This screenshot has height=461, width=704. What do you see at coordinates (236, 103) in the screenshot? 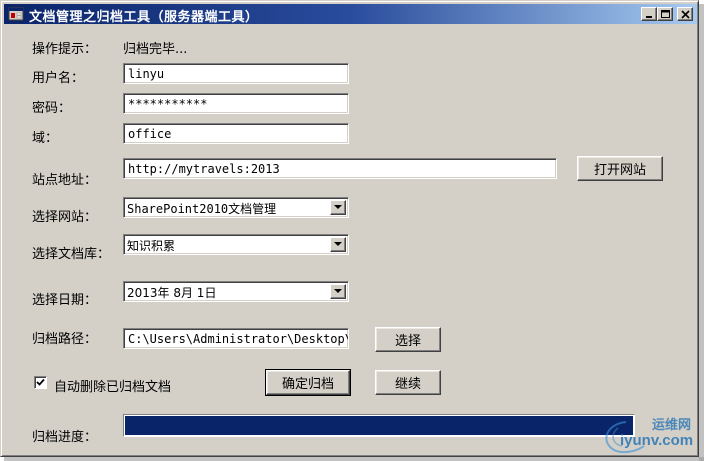
I see `password-input: ***********` at bounding box center [236, 103].